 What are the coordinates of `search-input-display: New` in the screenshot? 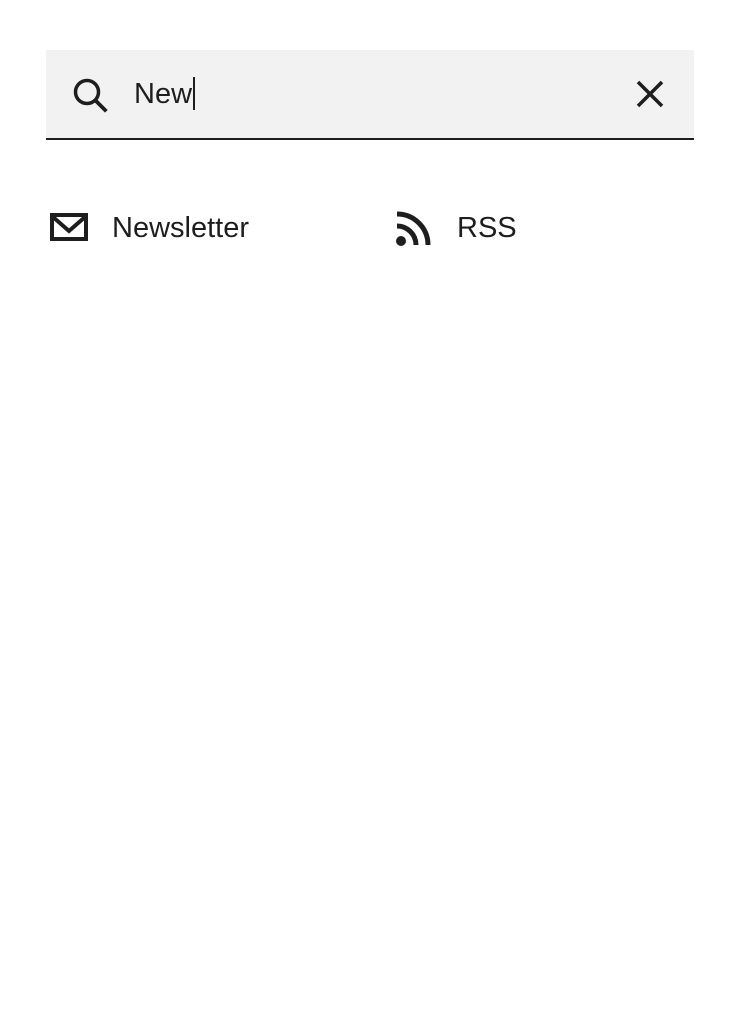 It's located at (165, 94).